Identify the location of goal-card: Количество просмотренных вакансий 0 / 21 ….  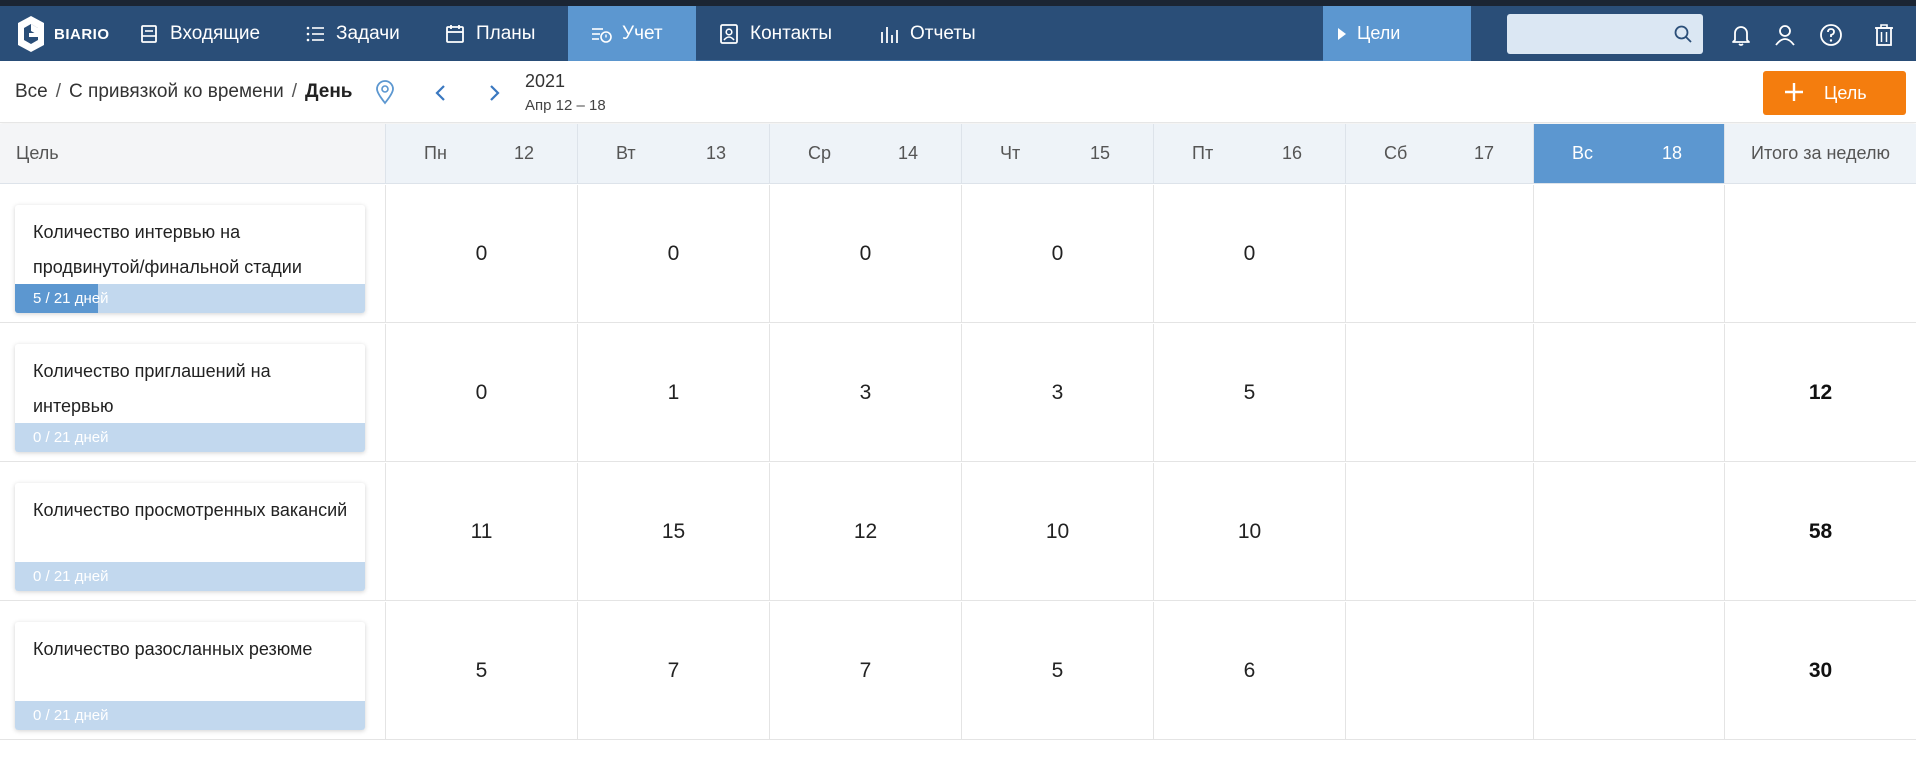
(190, 537).